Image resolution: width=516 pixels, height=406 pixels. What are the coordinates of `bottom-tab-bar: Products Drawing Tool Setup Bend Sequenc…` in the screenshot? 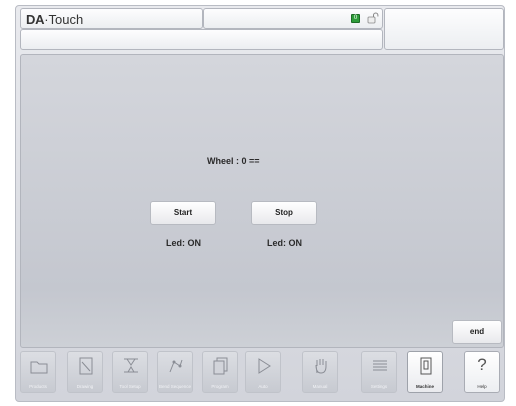 It's located at (262, 375).